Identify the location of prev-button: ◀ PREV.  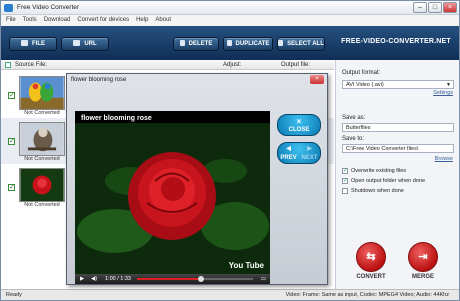
(288, 154).